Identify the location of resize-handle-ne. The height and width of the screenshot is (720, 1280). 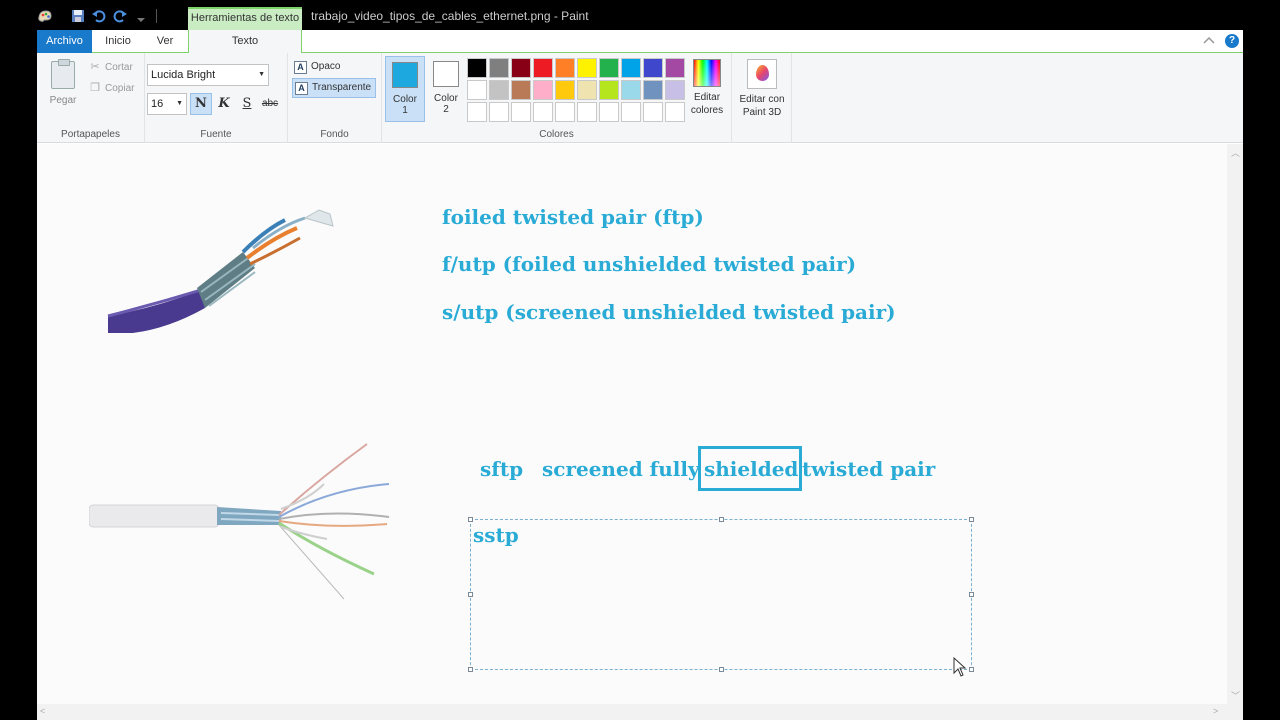
(971, 519).